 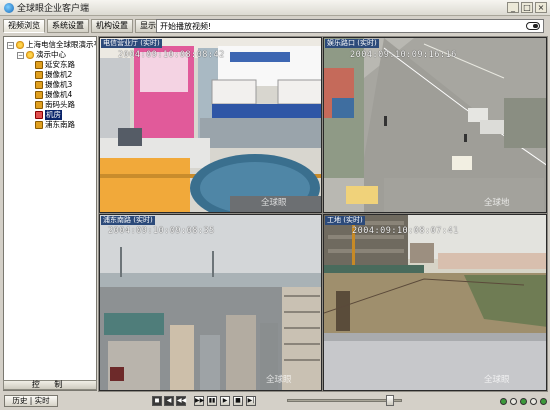 I want to click on playback-slider, so click(x=344, y=400).